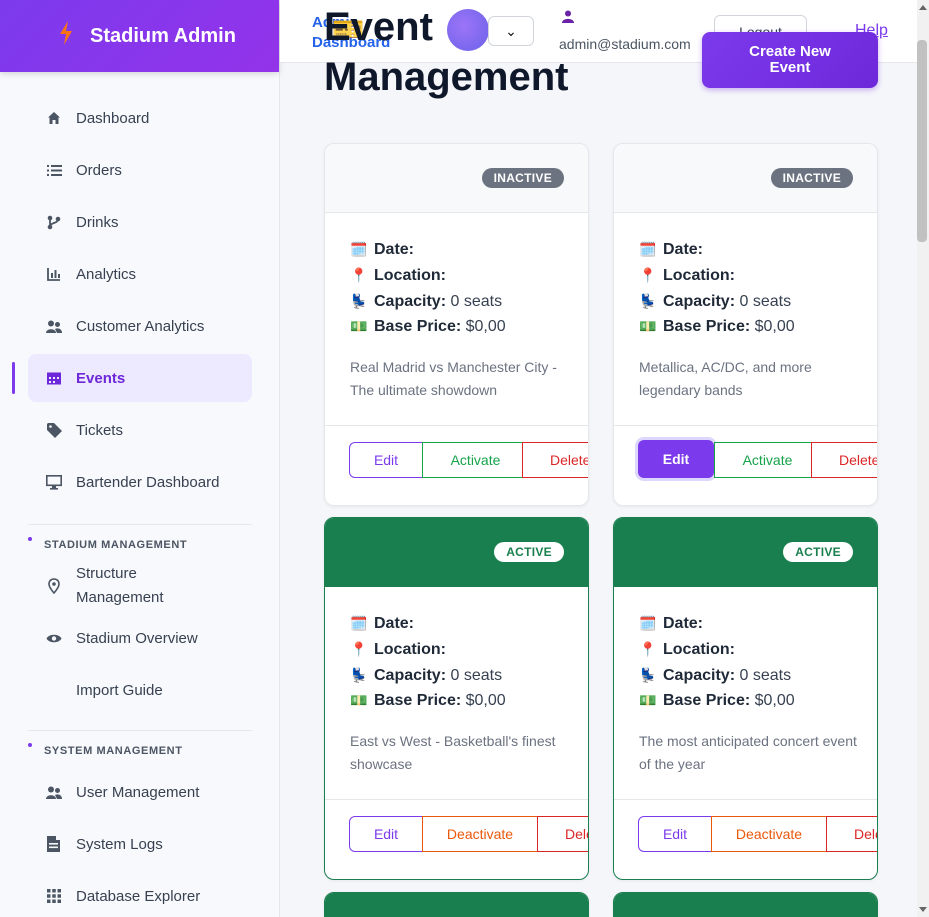  What do you see at coordinates (97, 222) in the screenshot?
I see `sidebar-item-label: Drinks` at bounding box center [97, 222].